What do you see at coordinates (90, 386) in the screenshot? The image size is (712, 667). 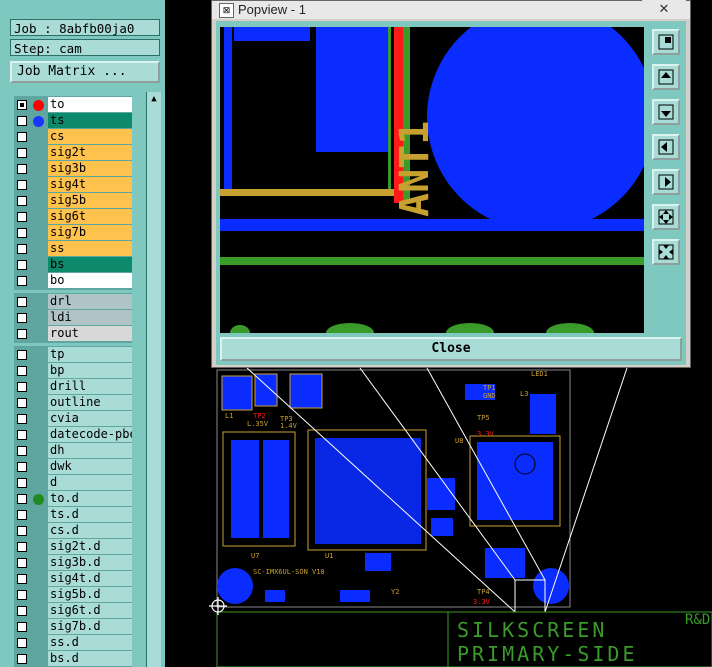 I see `layer-name: drill` at bounding box center [90, 386].